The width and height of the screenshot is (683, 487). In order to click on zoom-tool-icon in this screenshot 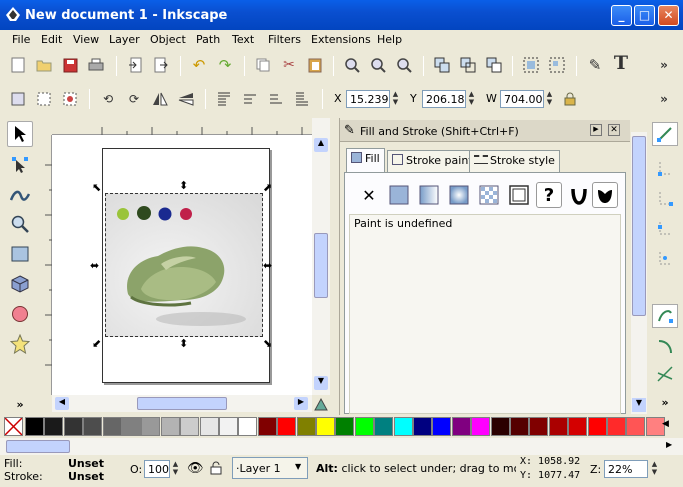, I will do `click(20, 224)`.